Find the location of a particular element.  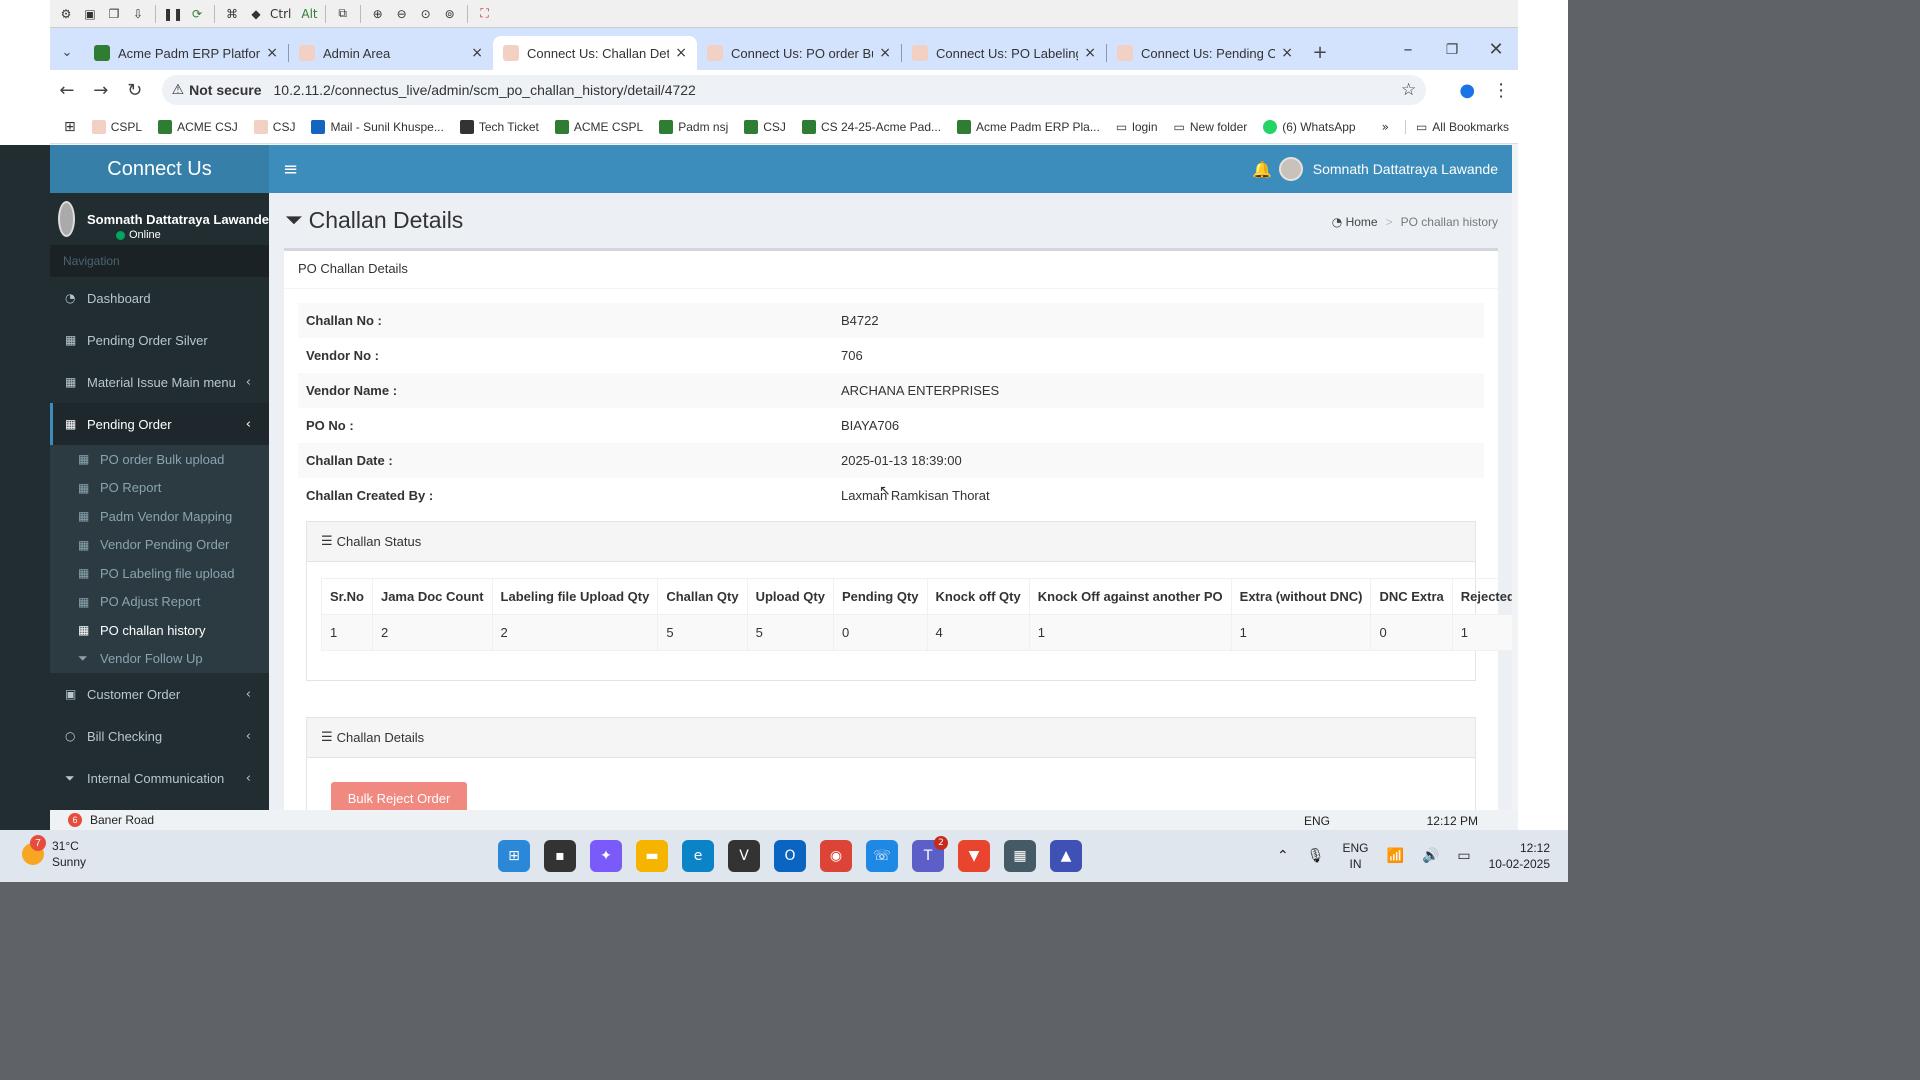

reload-icon: ↻ is located at coordinates (135, 90).